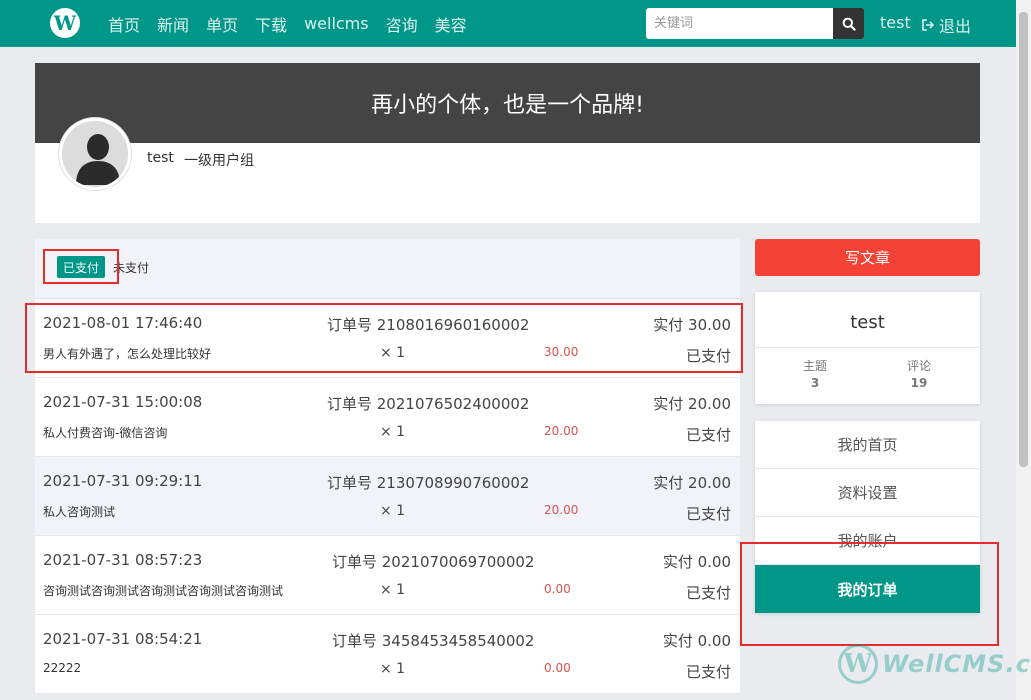 The image size is (1031, 700). Describe the element at coordinates (163, 590) in the screenshot. I see `order-title: 咨询测试咨询测试咨询测试咨询测试咨询测试` at that location.